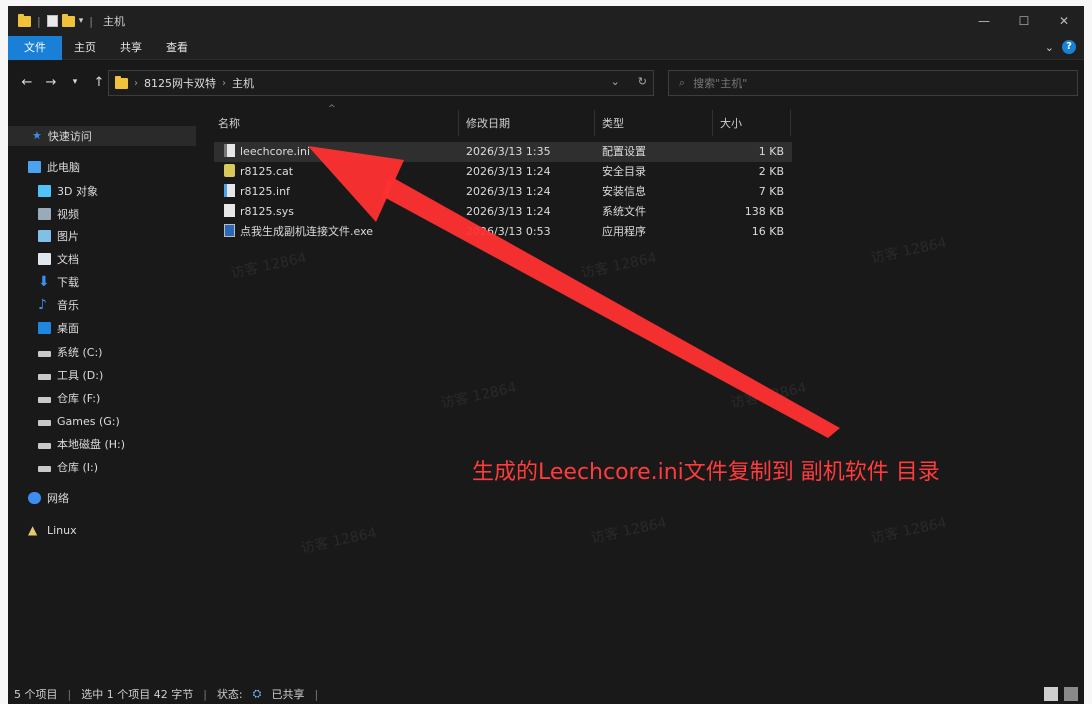  I want to click on sidebar-item-drive-d: 工具 (D:), so click(70, 375).